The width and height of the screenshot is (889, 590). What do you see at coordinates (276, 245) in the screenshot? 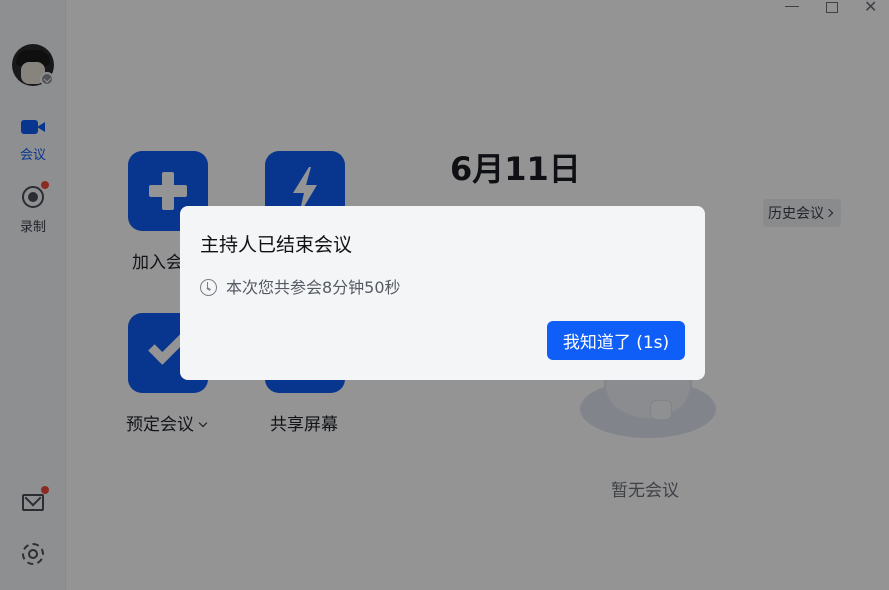
I see `dialog-title: 主持人已结束会议` at bounding box center [276, 245].